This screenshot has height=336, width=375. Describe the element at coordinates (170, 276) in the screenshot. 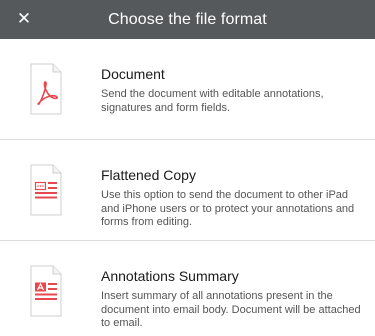

I see `option-title: Annotations Summary` at that location.